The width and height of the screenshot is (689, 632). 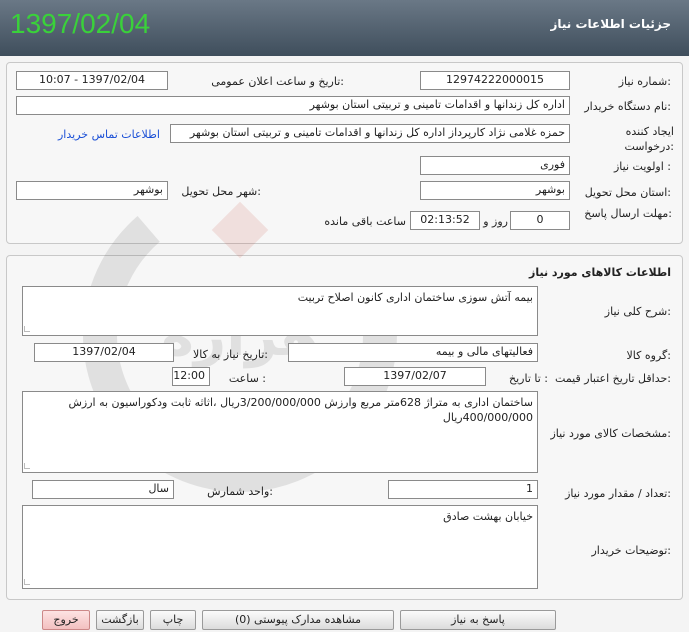 I want to click on need-number-field: 12974222000015, so click(x=495, y=80).